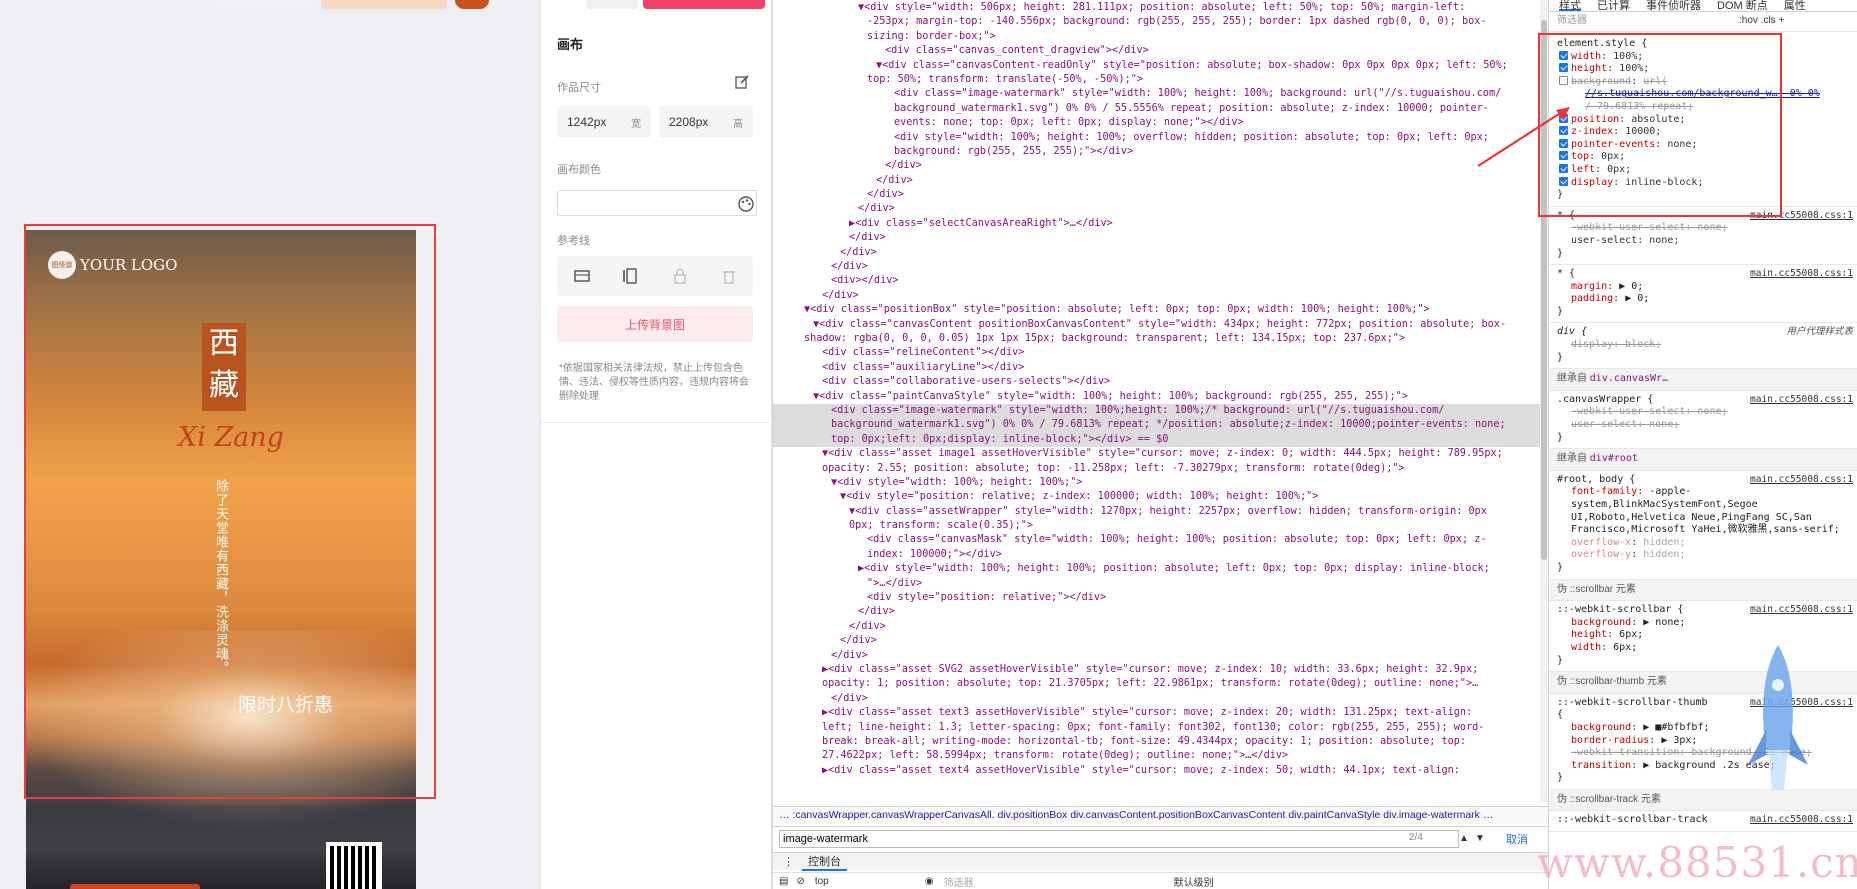 The height and width of the screenshot is (889, 1857). I want to click on dom-scrollbar-thumb, so click(1544, 290).